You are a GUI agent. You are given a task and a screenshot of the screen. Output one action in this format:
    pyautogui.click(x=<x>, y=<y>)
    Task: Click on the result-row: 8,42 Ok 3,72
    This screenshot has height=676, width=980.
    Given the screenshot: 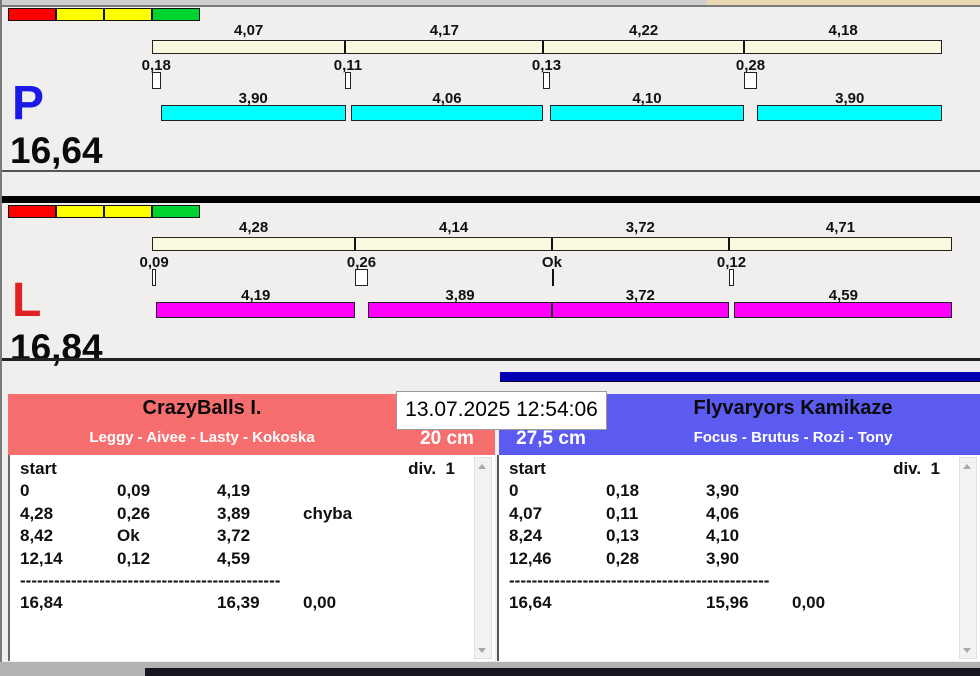 What is the action you would take?
    pyautogui.click(x=252, y=536)
    